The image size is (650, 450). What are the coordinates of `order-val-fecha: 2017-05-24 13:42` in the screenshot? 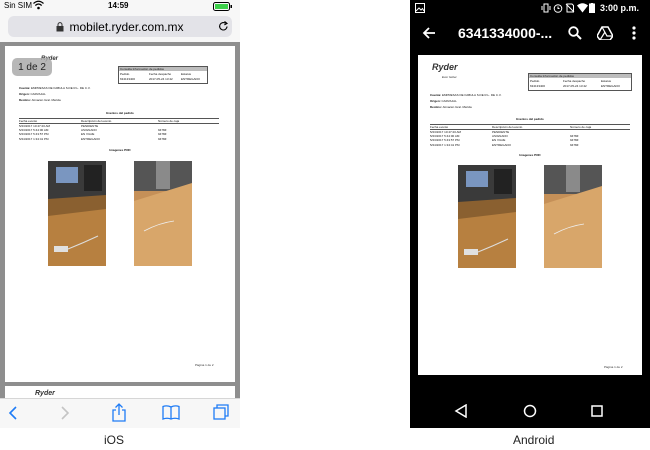 It's located at (161, 79).